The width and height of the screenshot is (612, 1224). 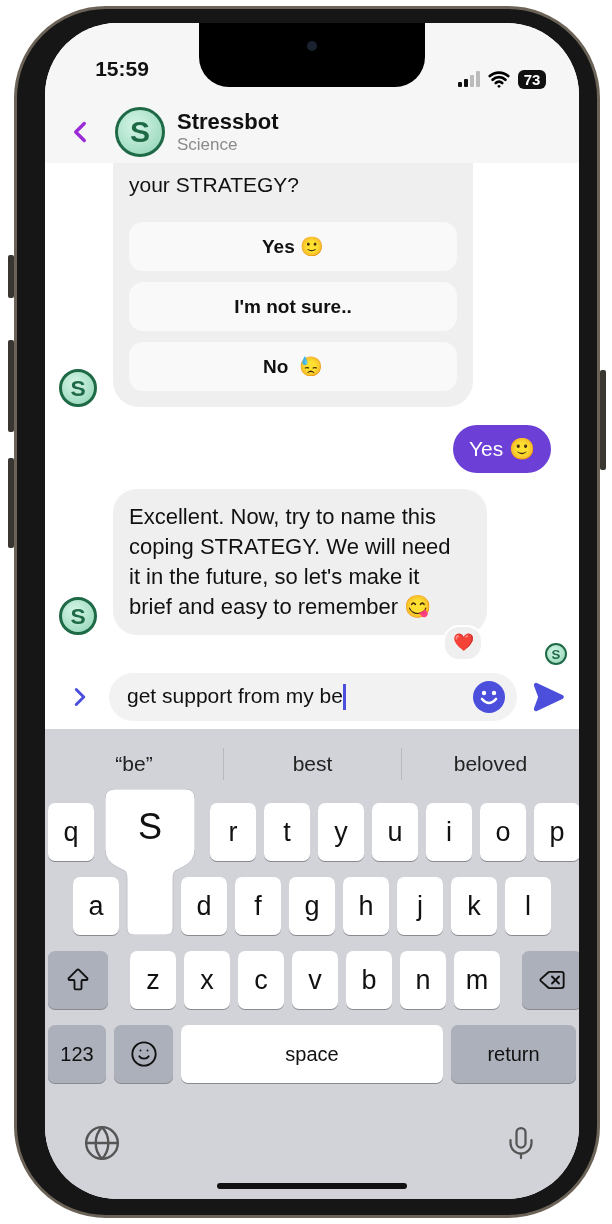 What do you see at coordinates (503, 832) in the screenshot?
I see `keyboard-key: o` at bounding box center [503, 832].